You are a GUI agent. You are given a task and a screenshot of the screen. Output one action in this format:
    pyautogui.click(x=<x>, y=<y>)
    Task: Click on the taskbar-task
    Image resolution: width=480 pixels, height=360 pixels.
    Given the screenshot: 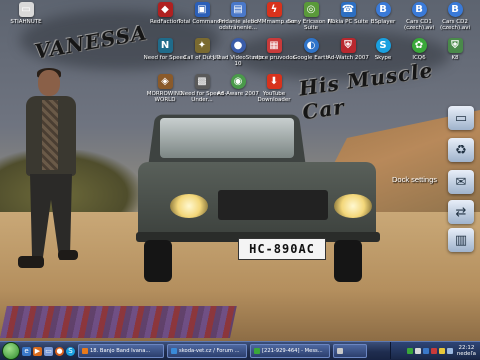 What is the action you would take?
    pyautogui.click(x=350, y=351)
    